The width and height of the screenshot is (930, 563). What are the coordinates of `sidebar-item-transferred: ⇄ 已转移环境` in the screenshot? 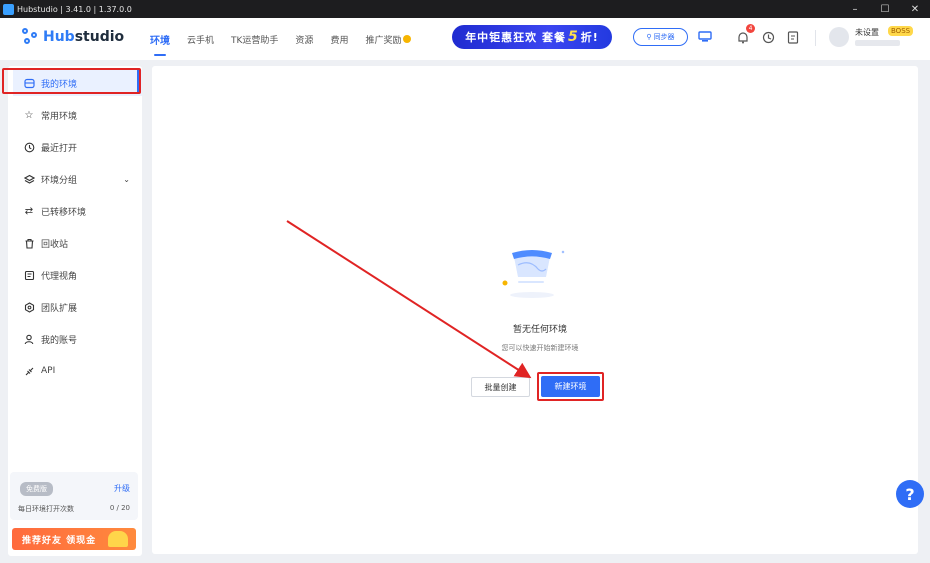 It's located at (77, 211).